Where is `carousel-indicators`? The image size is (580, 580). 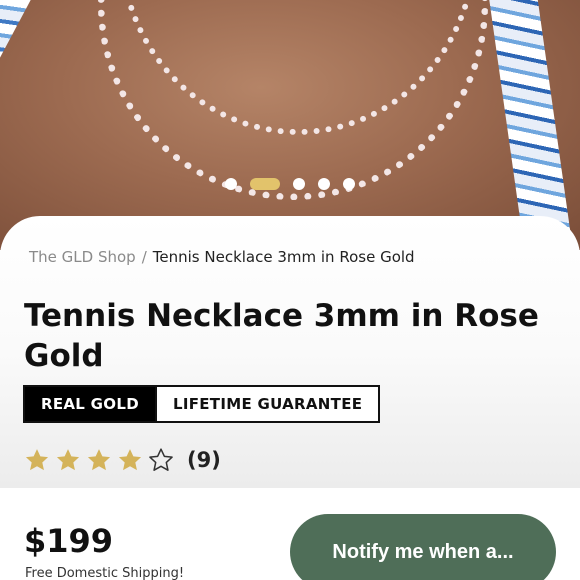 carousel-indicators is located at coordinates (290, 185).